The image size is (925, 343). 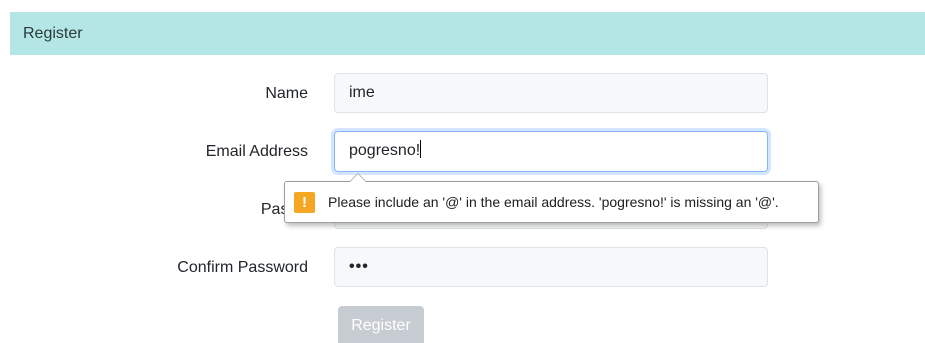 What do you see at coordinates (53, 33) in the screenshot?
I see `card-header-title: Register` at bounding box center [53, 33].